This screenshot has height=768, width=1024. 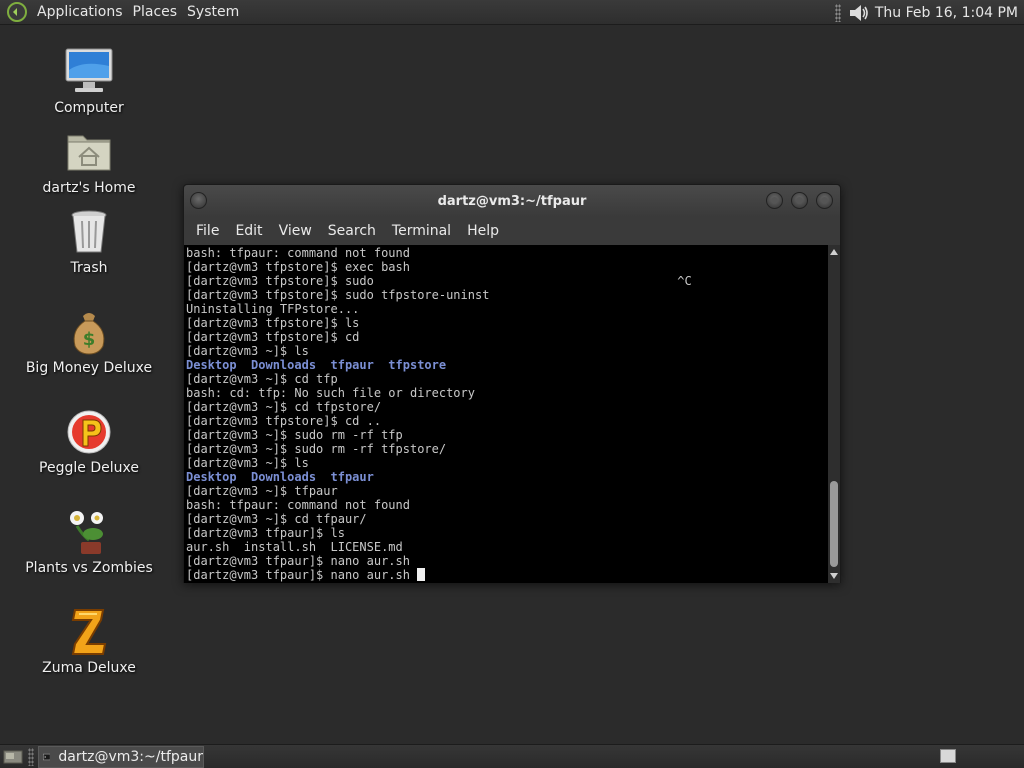 What do you see at coordinates (834, 252) in the screenshot?
I see `scroll-up-arrow-icon` at bounding box center [834, 252].